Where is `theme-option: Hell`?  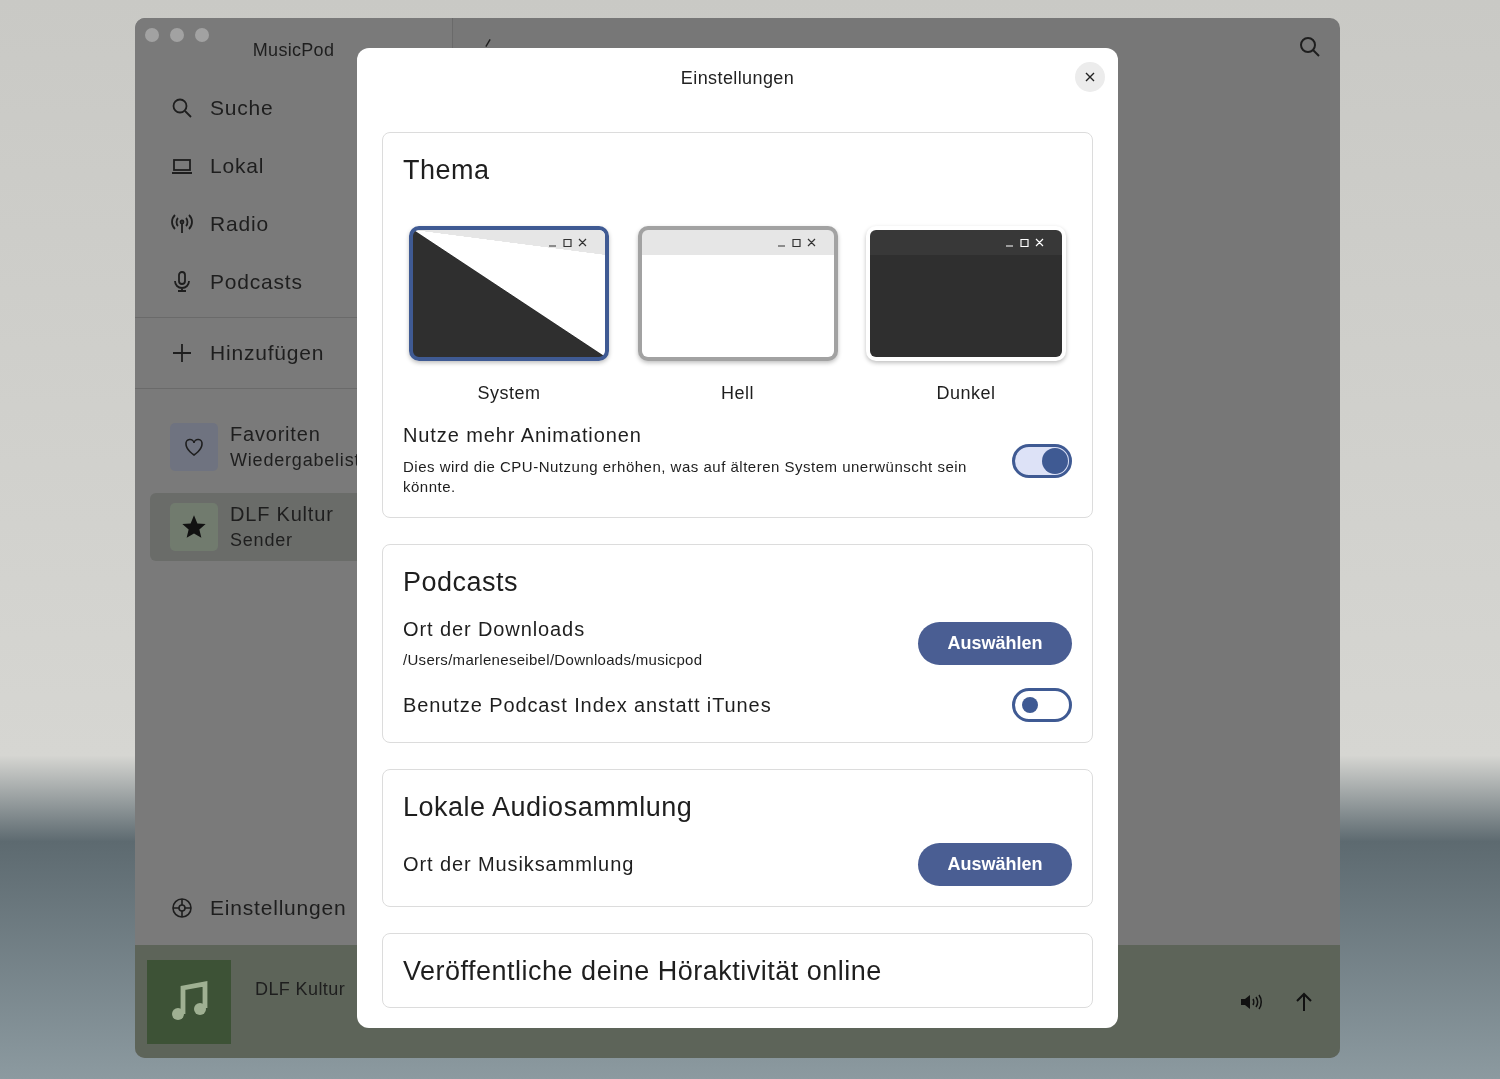 theme-option: Hell is located at coordinates (737, 315).